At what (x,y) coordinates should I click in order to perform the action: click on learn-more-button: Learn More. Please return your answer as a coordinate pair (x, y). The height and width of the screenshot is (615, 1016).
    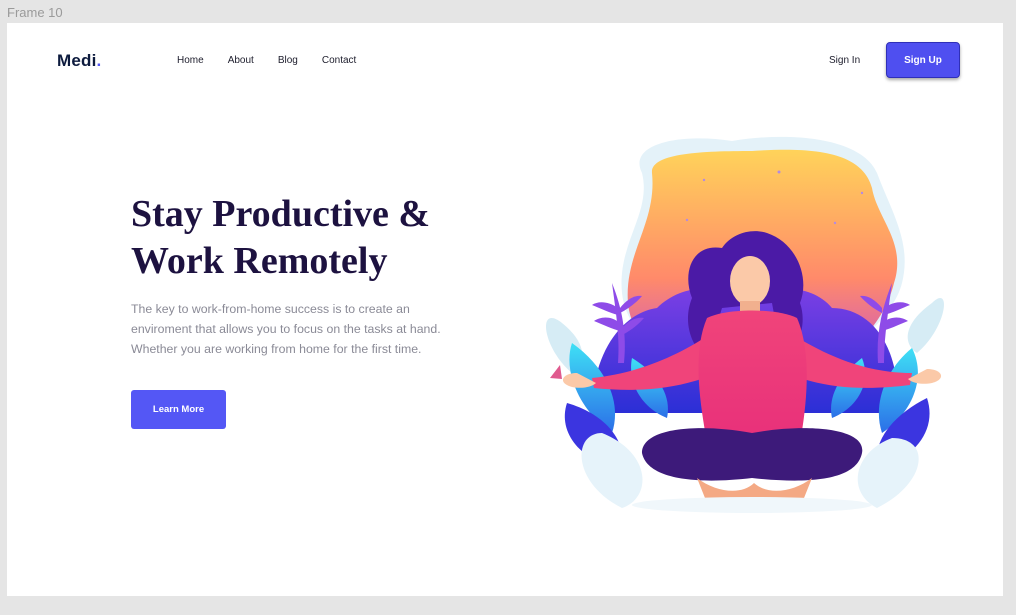
    Looking at the image, I should click on (178, 409).